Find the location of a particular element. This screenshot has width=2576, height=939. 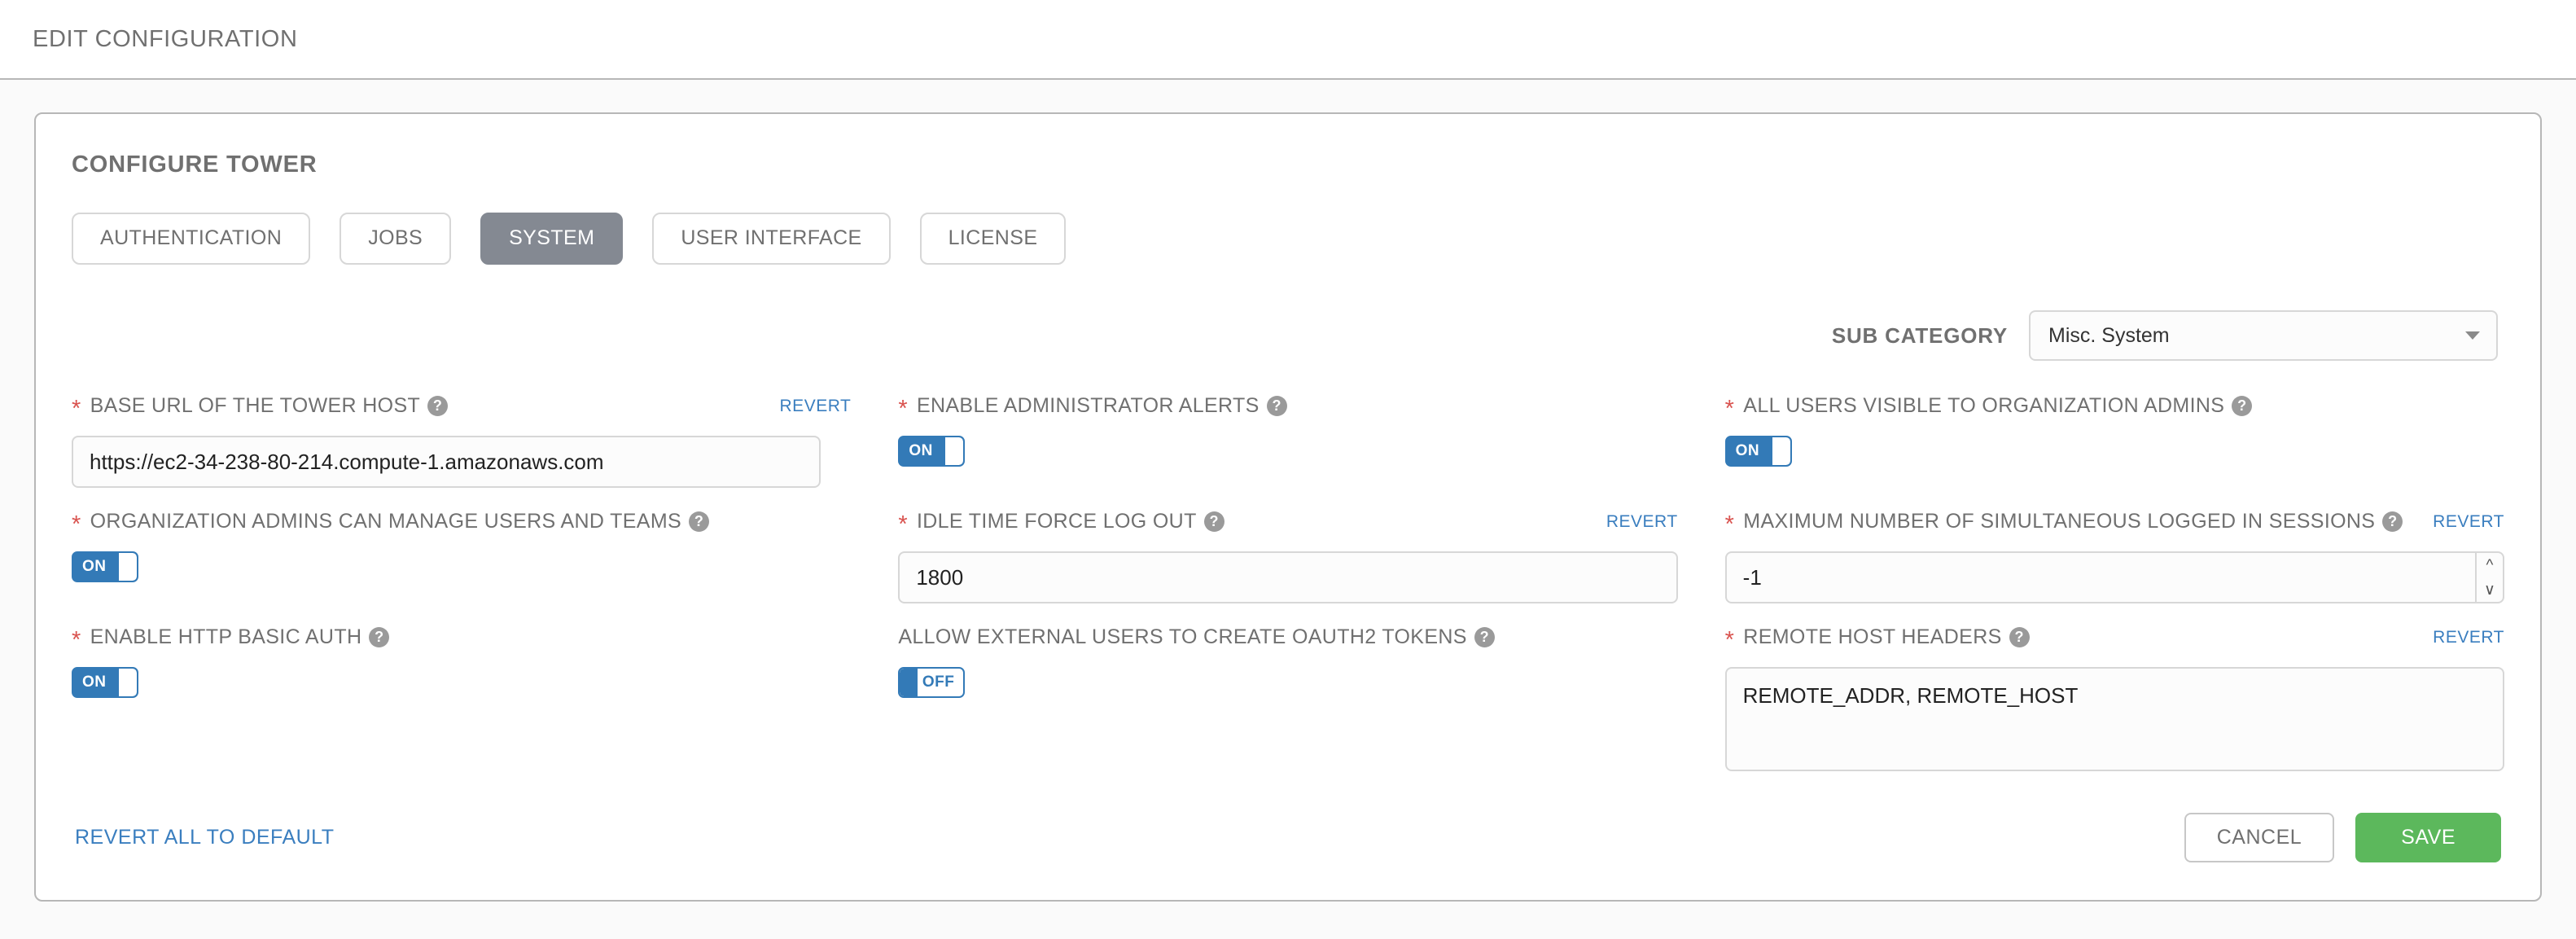

revert-link-max-sessions: REVERT is located at coordinates (2462, 522).